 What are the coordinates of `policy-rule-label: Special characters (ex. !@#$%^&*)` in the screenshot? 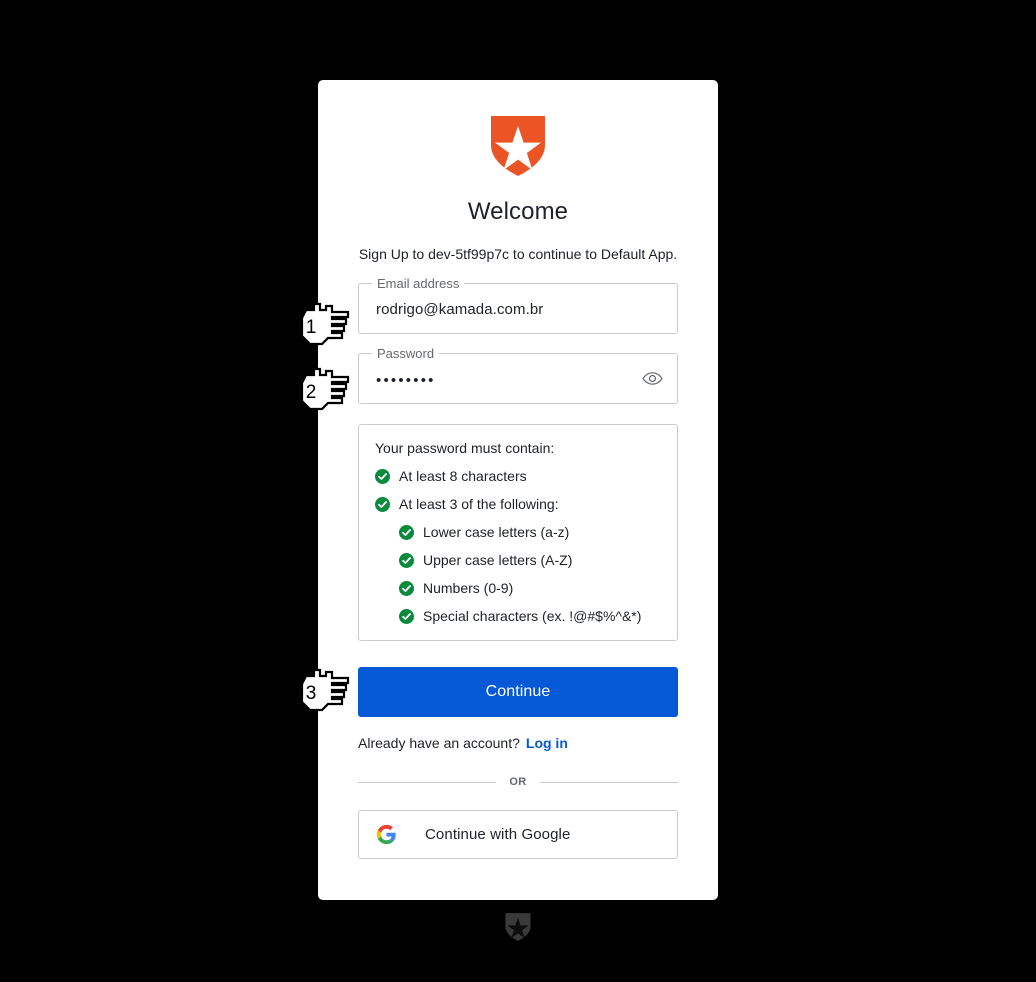 It's located at (532, 616).